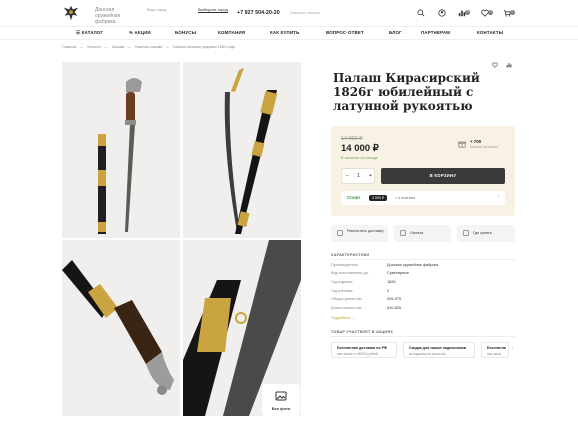 This screenshot has height=442, width=578. I want to click on split-amount: 3 500 ₽, so click(378, 197).